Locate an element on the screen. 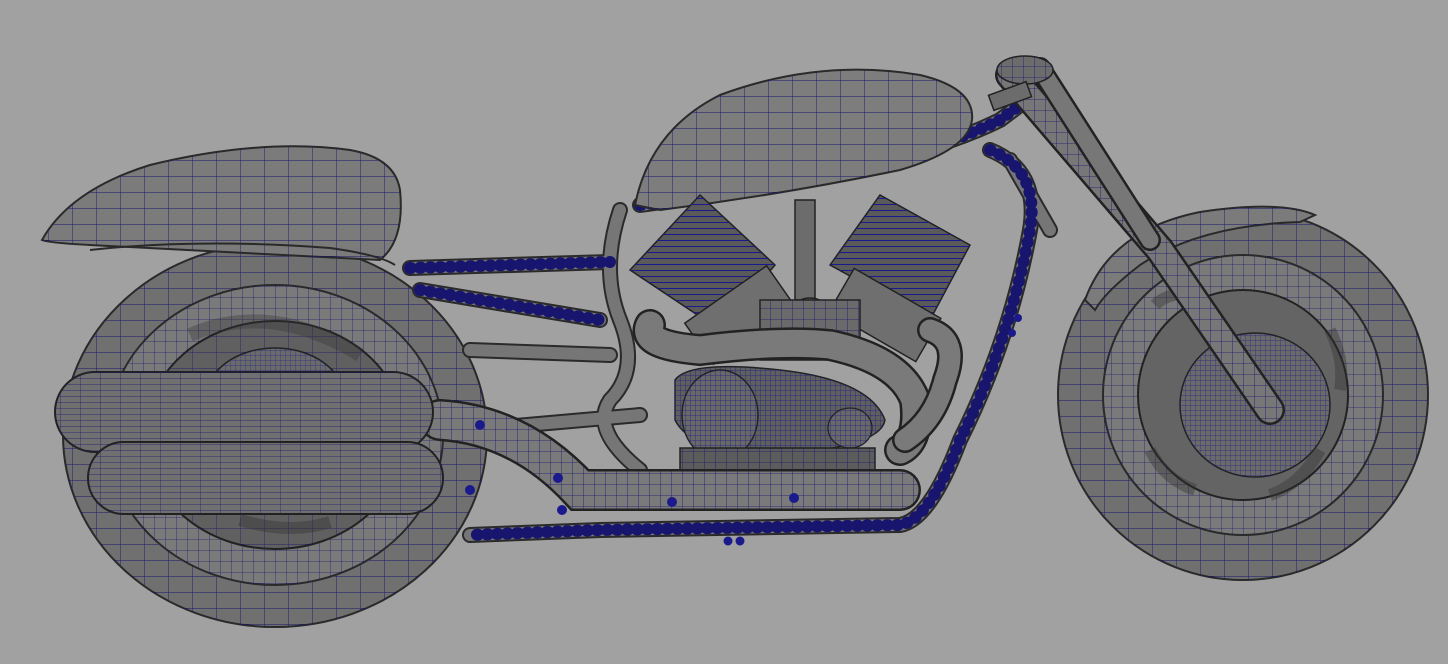 The image size is (1448, 664). muffler-upper is located at coordinates (244, 412).